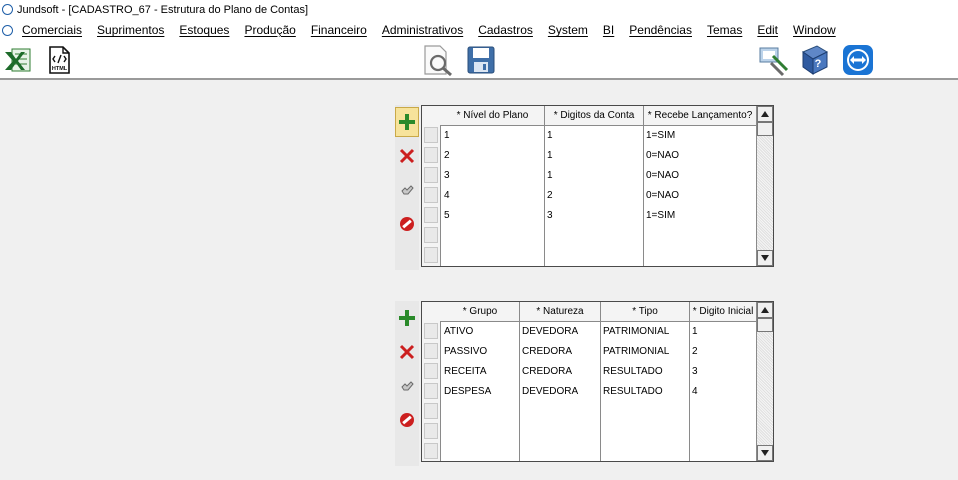 The width and height of the screenshot is (958, 480). I want to click on toolbar: HTML ?, so click(479, 60).